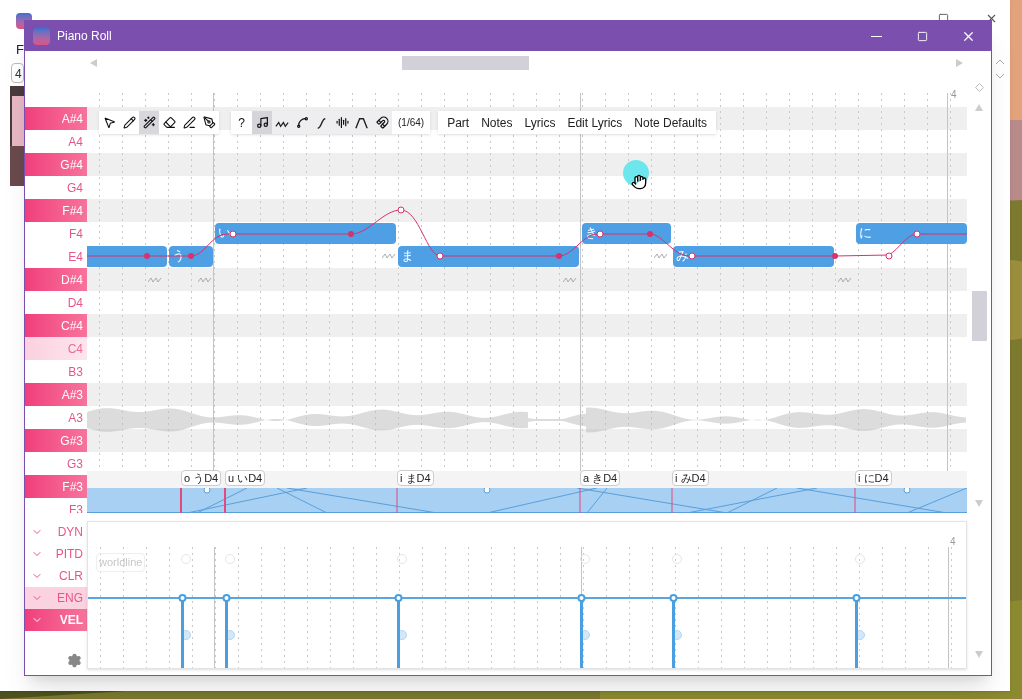  Describe the element at coordinates (56, 164) in the screenshot. I see `piano-key: G#4` at that location.